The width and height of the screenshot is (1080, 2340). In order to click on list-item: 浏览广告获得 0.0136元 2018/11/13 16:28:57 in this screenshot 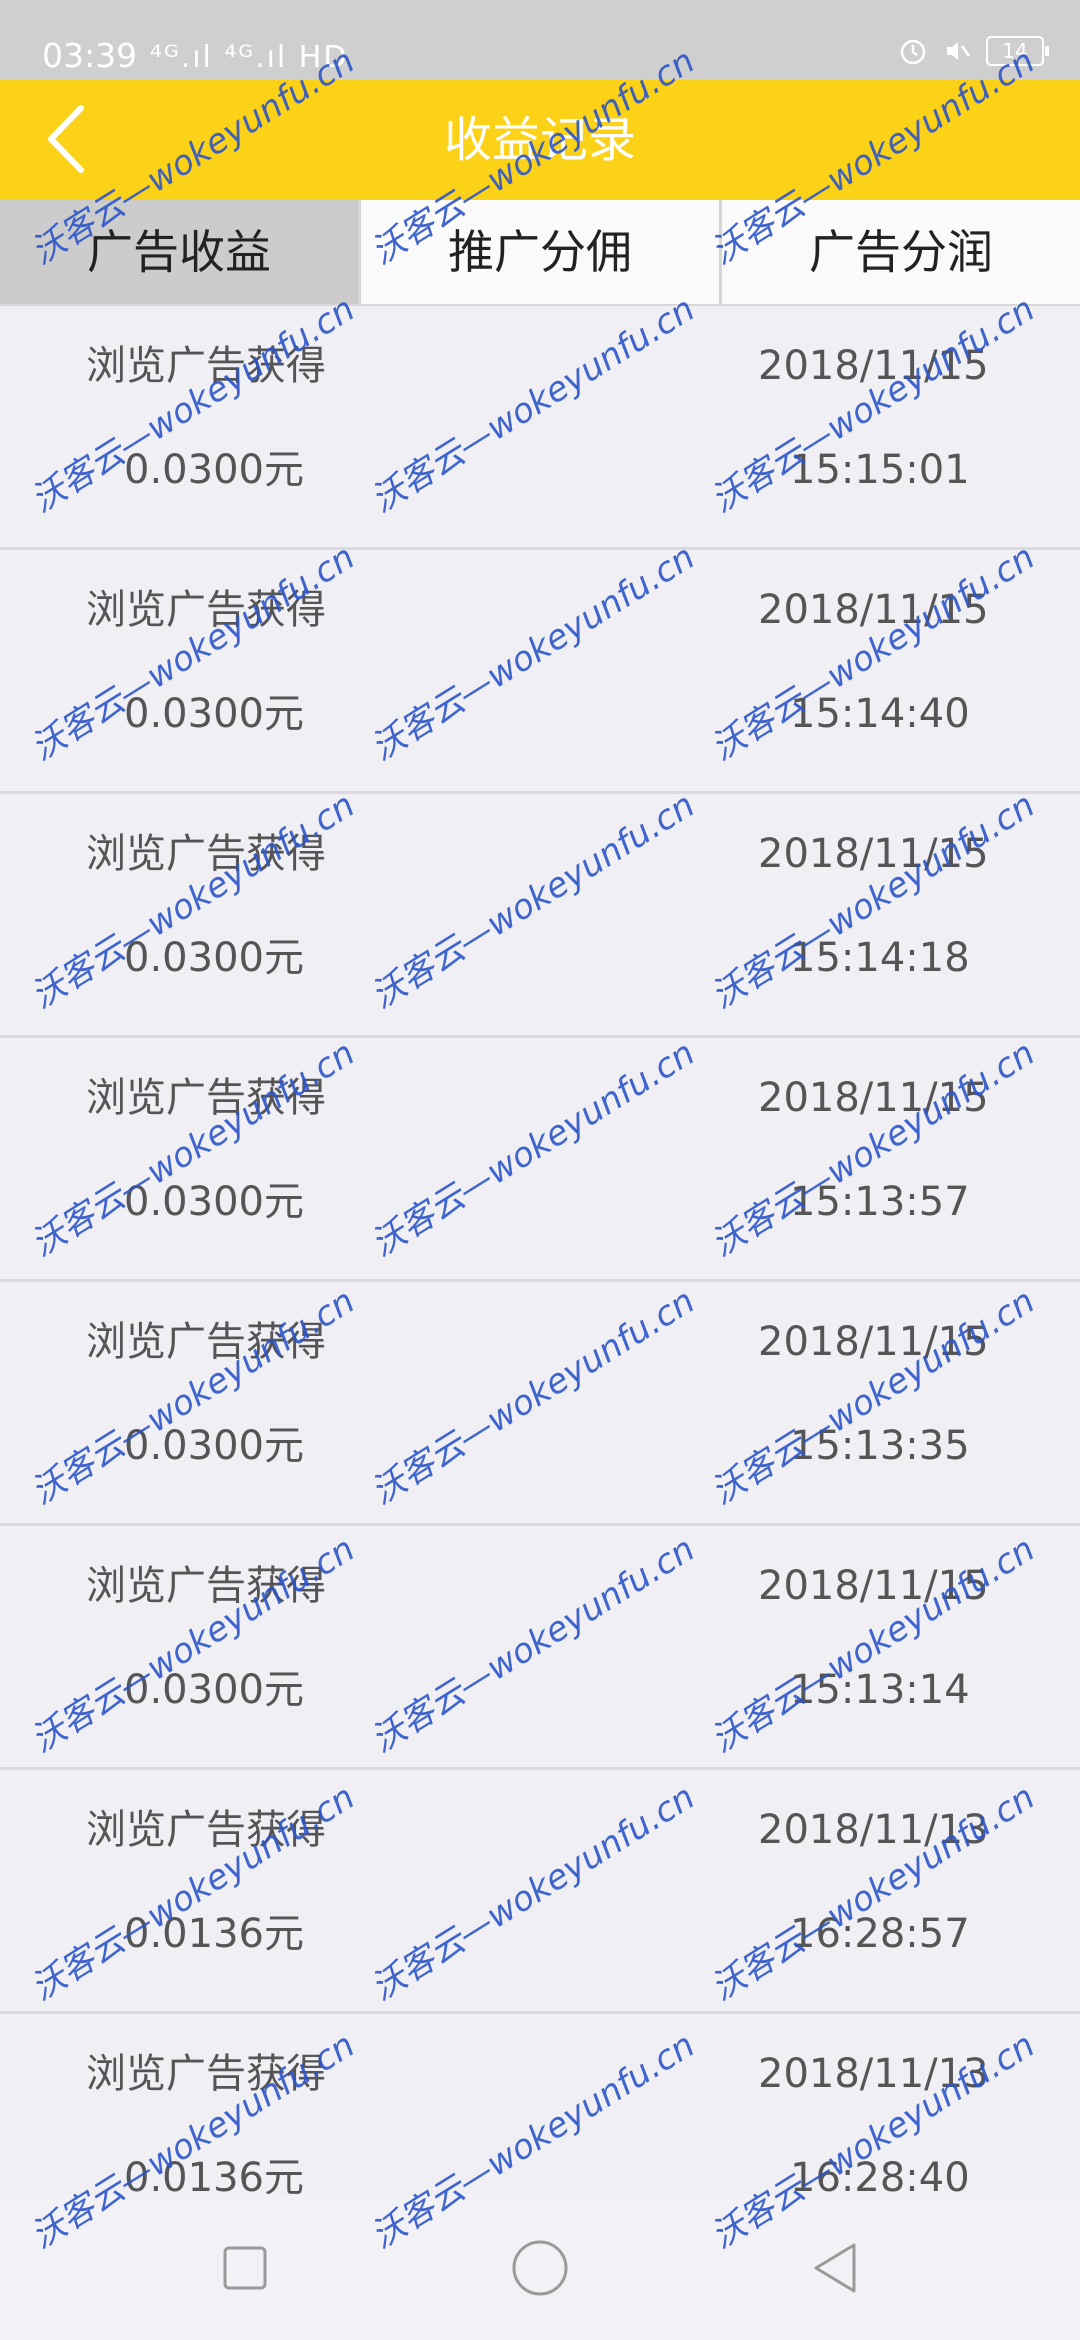, I will do `click(540, 1892)`.